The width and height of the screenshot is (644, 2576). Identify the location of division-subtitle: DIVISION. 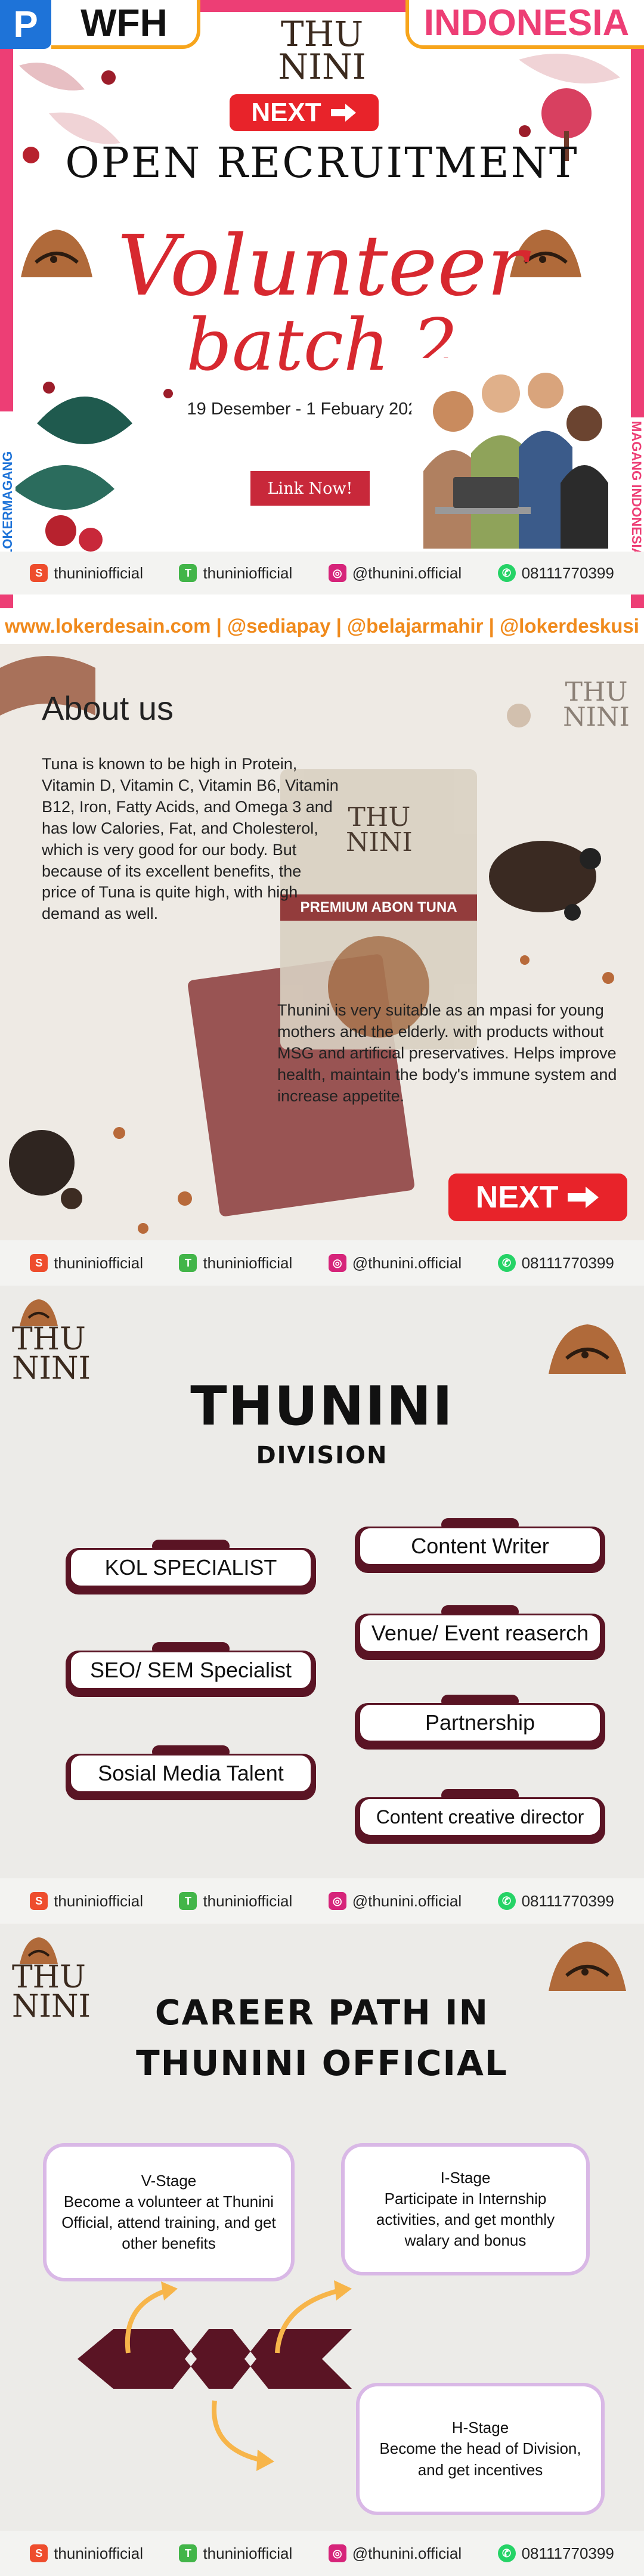
(322, 1456).